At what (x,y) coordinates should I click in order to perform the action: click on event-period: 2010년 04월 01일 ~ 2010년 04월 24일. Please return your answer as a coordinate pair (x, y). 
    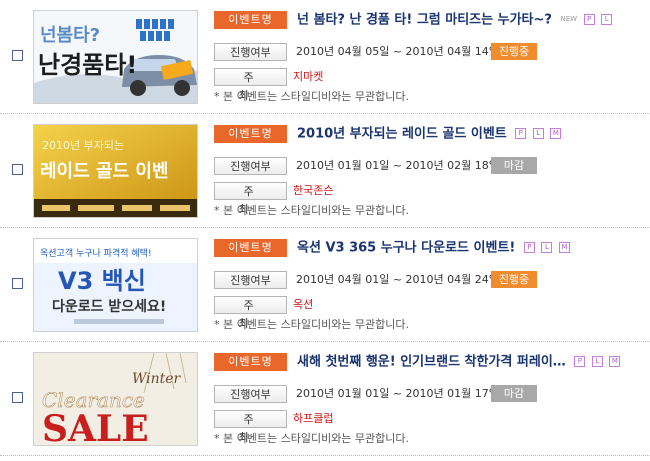
    Looking at the image, I should click on (397, 279).